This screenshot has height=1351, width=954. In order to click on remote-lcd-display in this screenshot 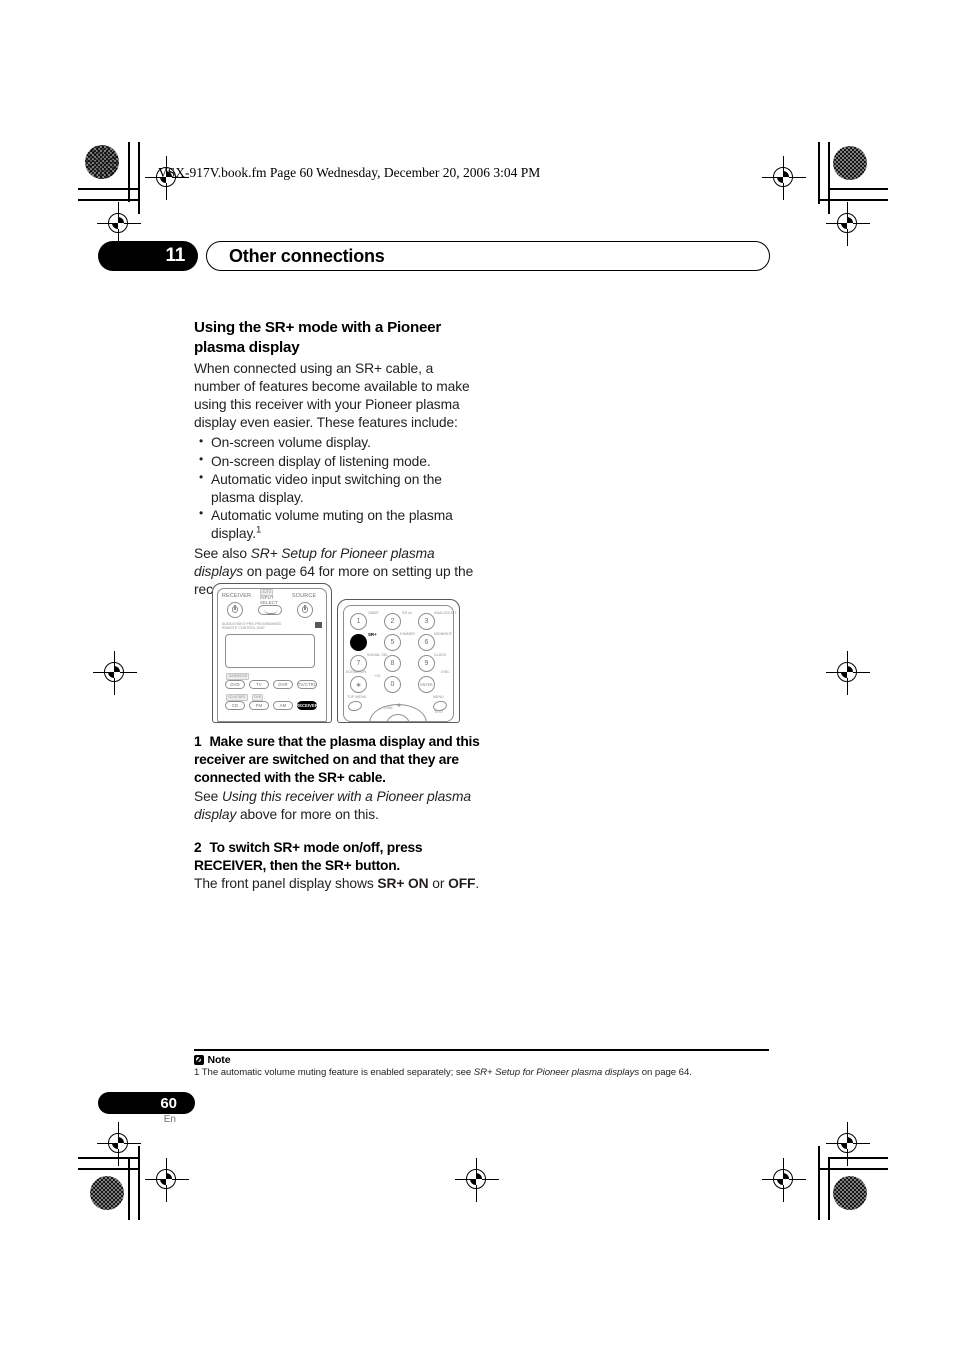, I will do `click(270, 651)`.